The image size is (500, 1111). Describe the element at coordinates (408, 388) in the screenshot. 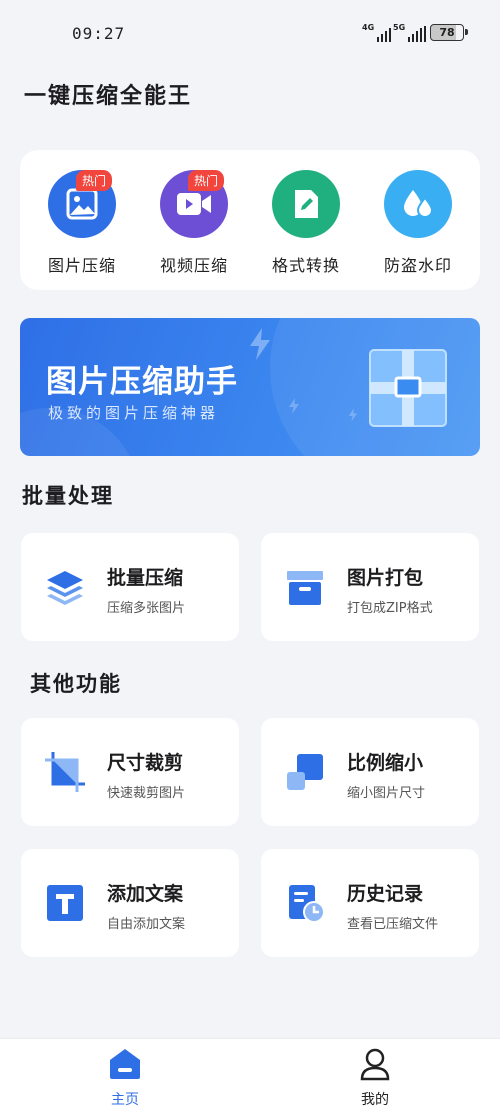

I see `image-box-icon` at that location.